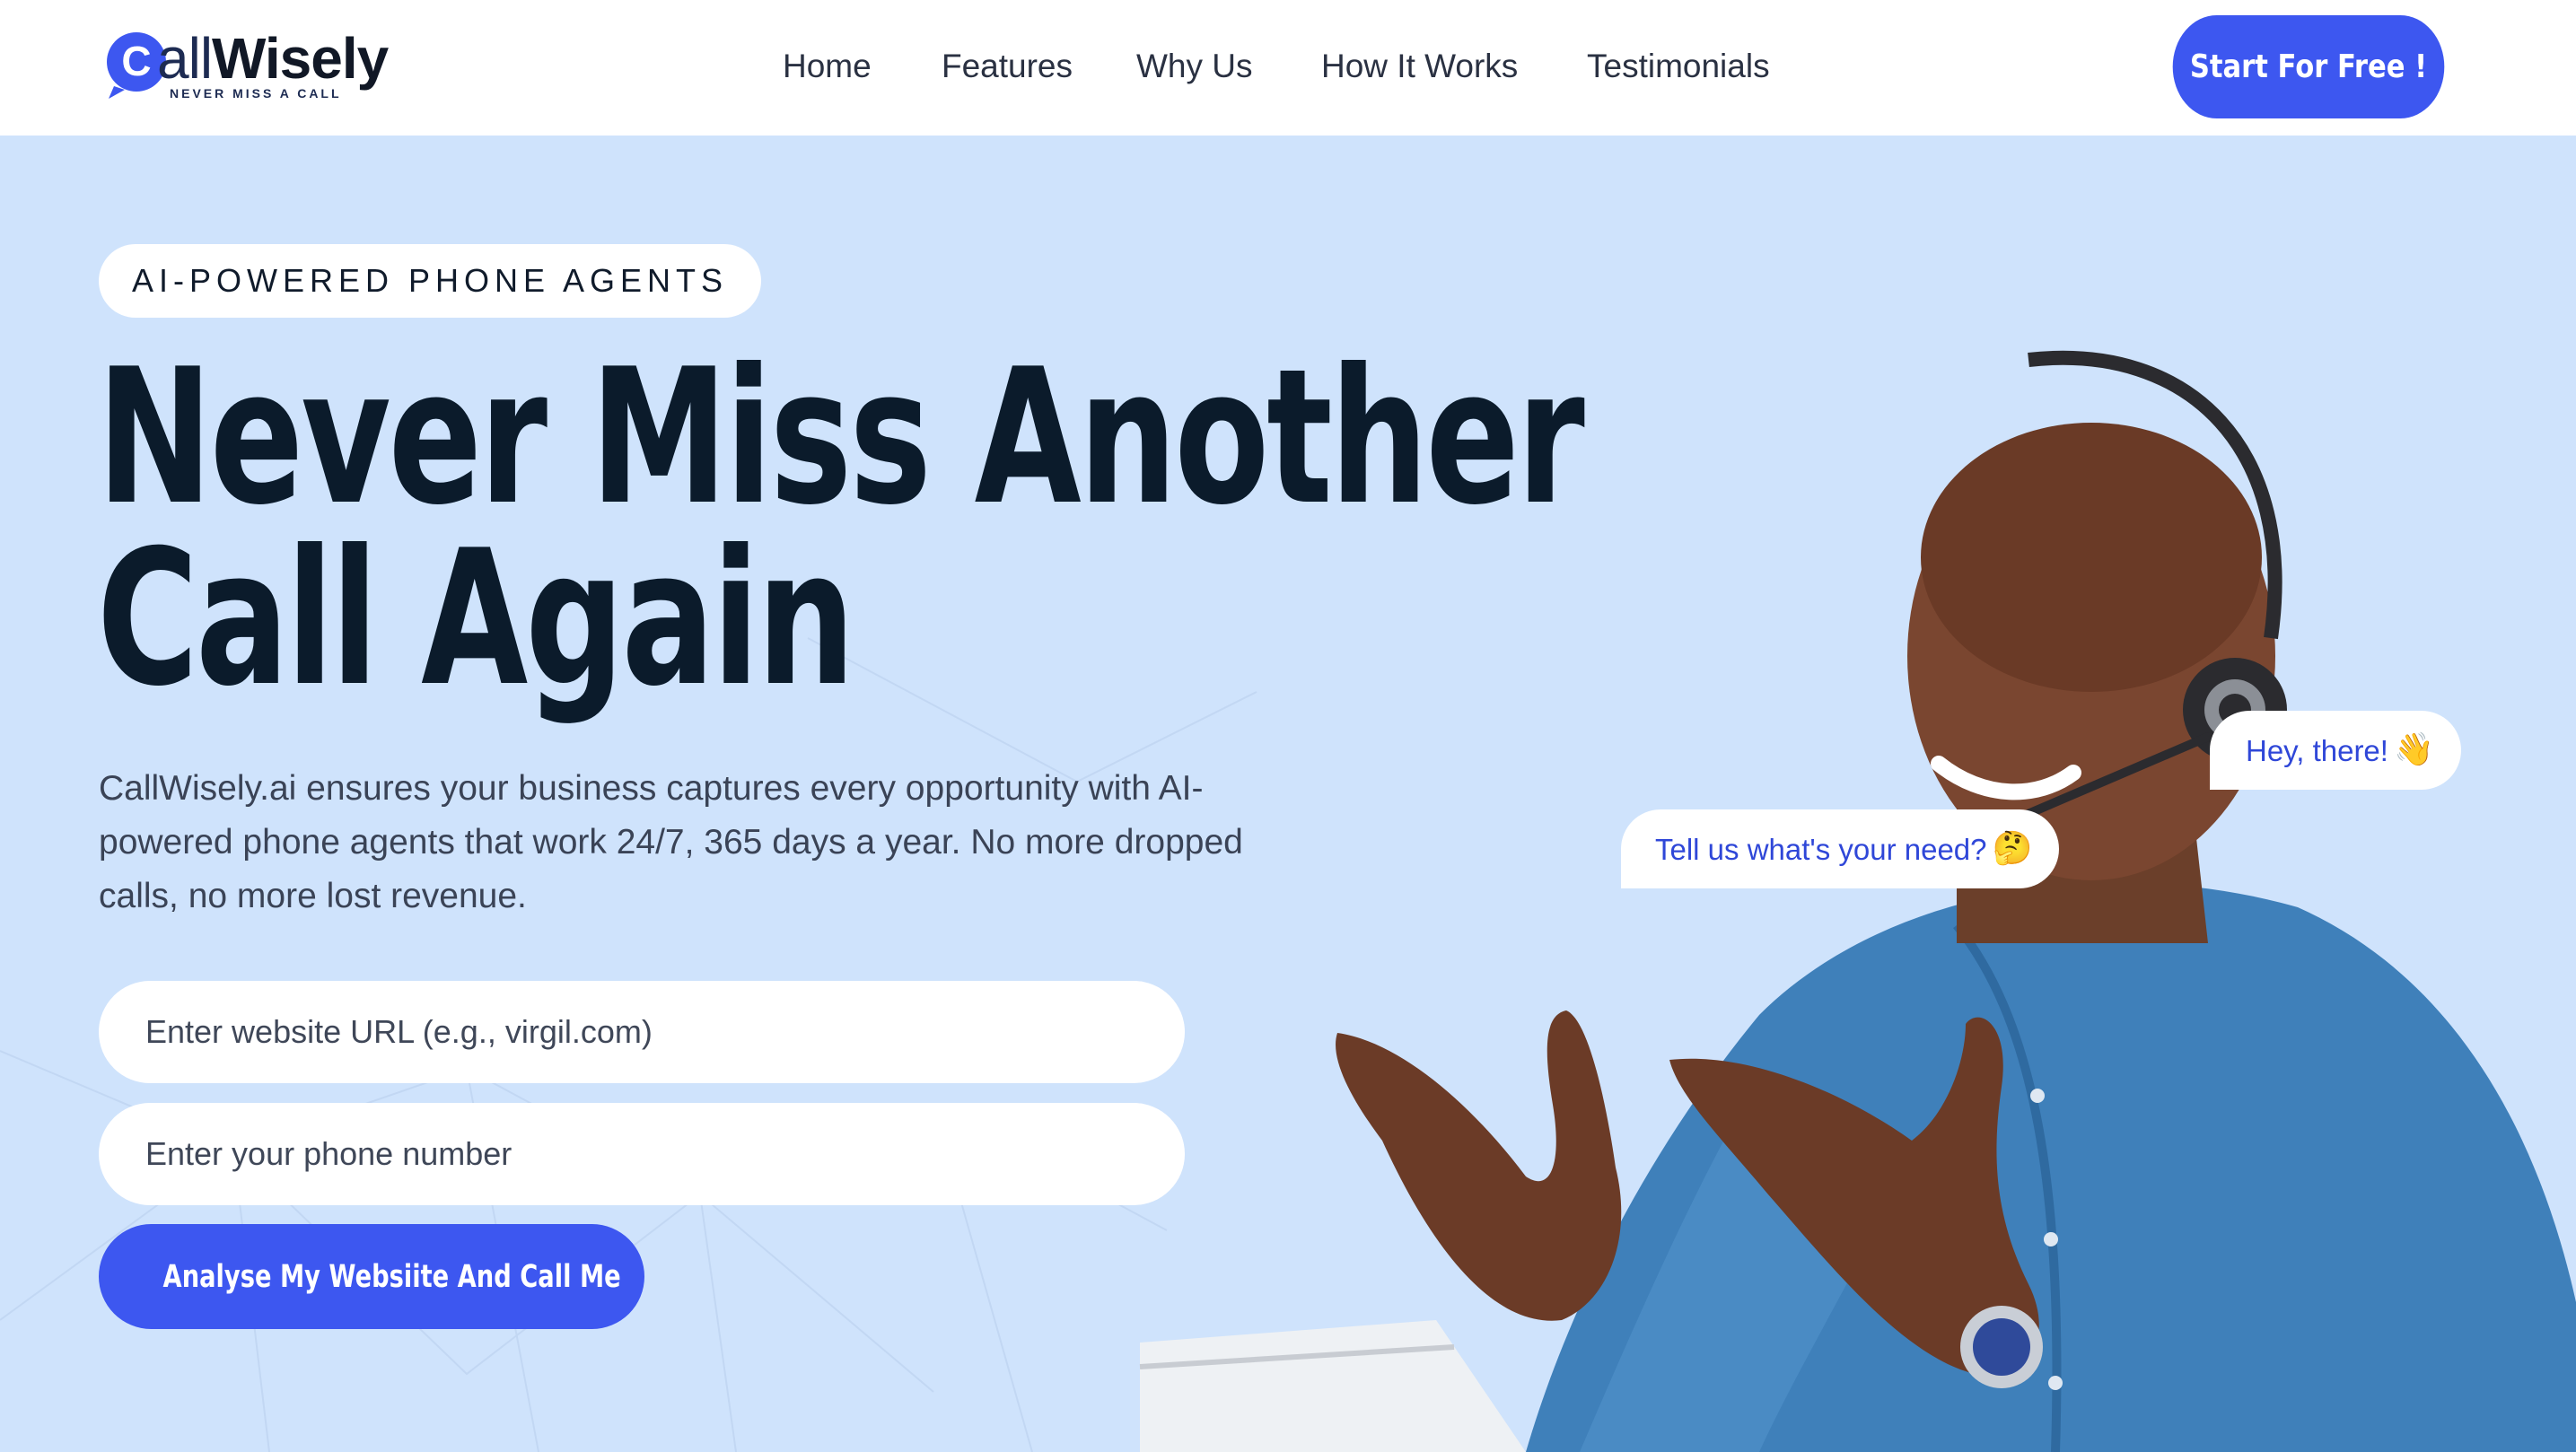 The height and width of the screenshot is (1452, 2576). What do you see at coordinates (1678, 66) in the screenshot?
I see `nav-testimonials: Testimonials` at bounding box center [1678, 66].